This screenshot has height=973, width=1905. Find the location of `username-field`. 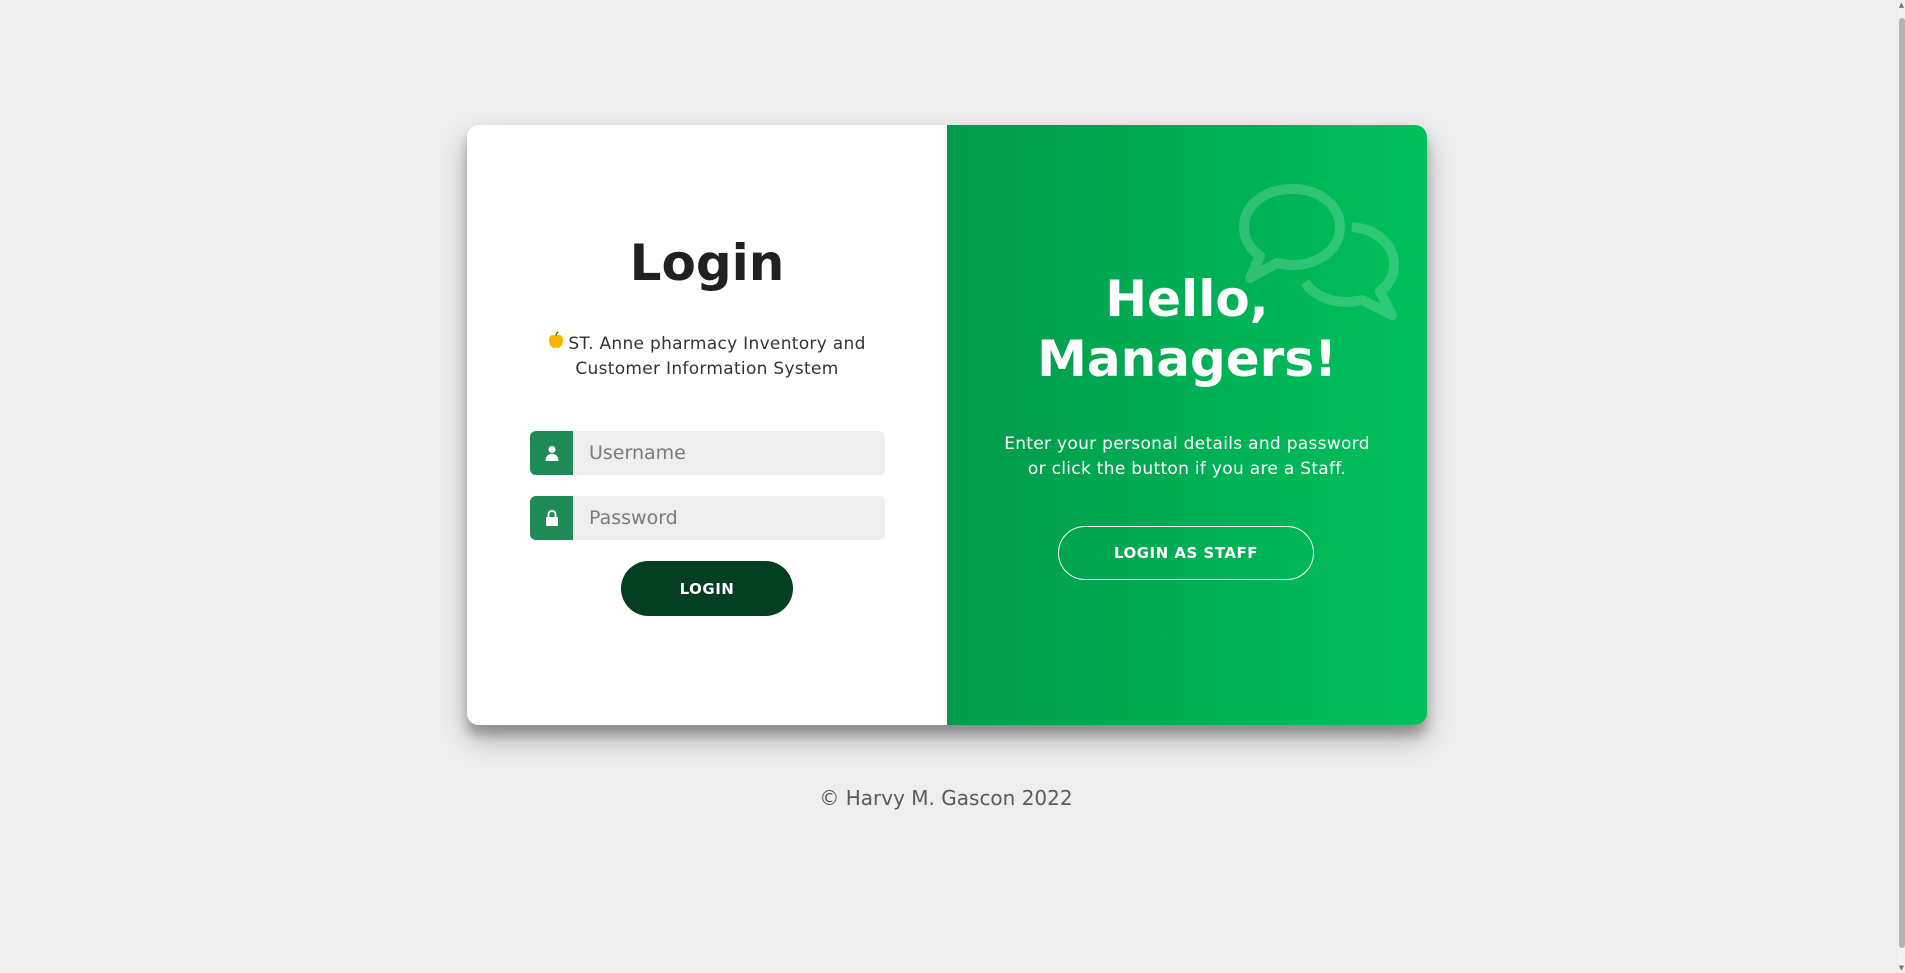

username-field is located at coordinates (707, 453).